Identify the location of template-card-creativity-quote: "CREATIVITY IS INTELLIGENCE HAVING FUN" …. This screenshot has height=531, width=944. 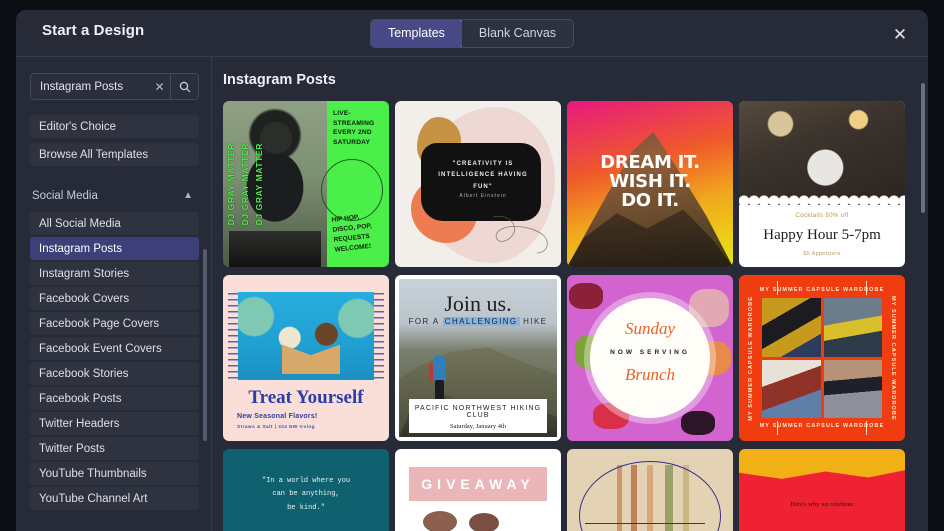
(478, 184).